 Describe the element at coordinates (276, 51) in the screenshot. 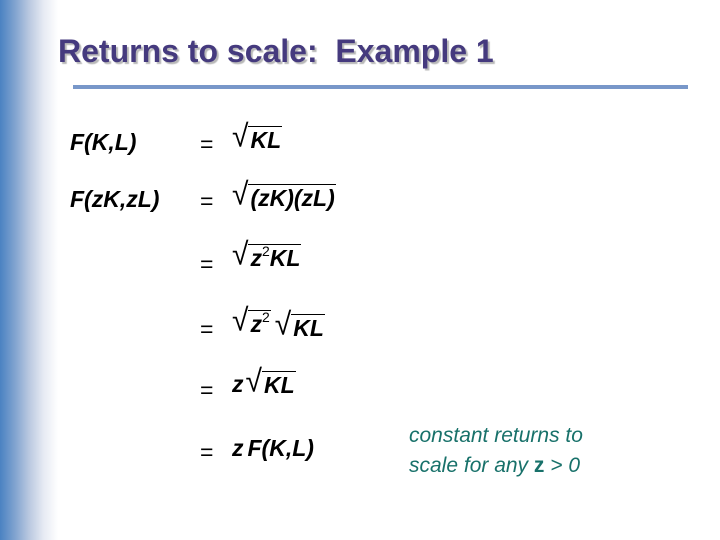

I see `slide-title: Returns to scale: Example 1` at that location.